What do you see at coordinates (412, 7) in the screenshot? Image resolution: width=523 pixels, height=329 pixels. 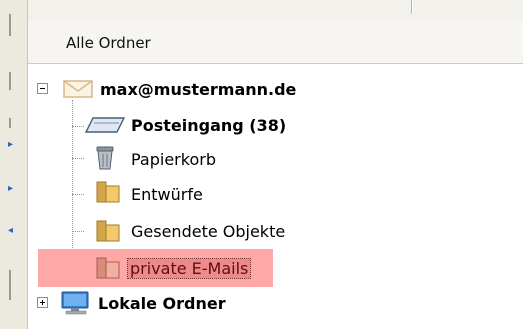 I see `toolbar-separator-highlight` at bounding box center [412, 7].